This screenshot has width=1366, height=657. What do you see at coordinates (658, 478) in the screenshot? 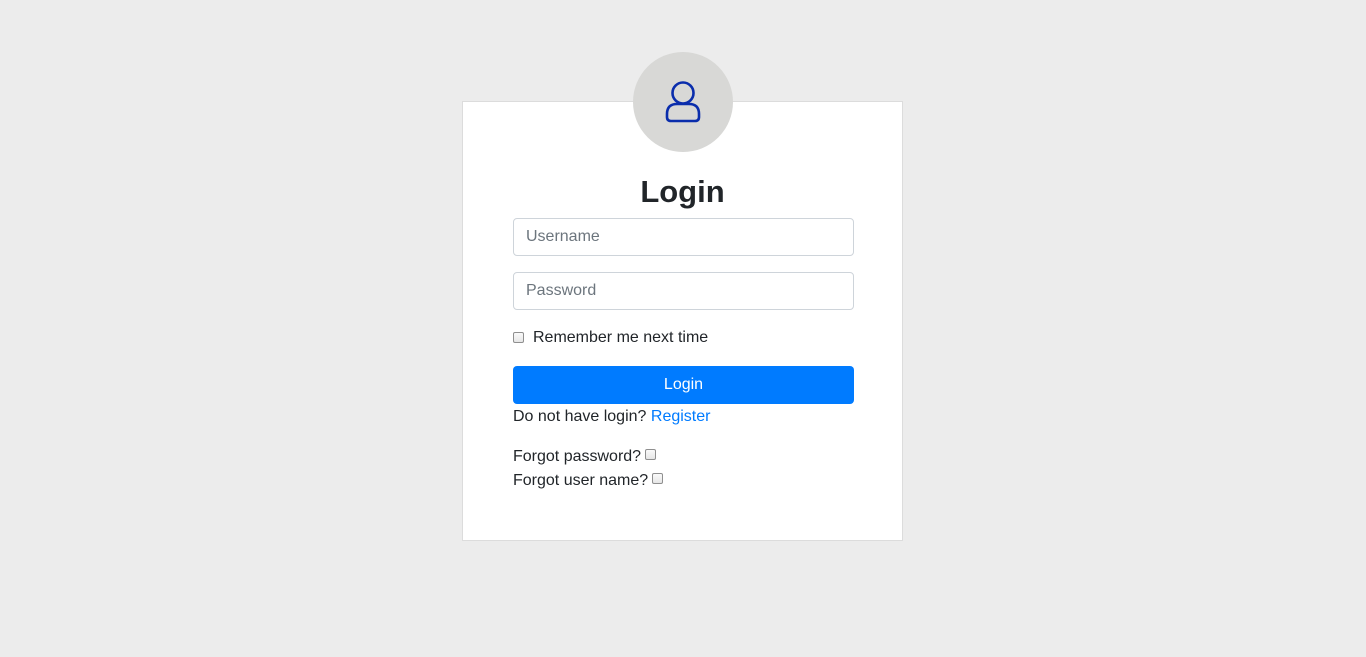
I see `forgot-username-checkbox` at bounding box center [658, 478].